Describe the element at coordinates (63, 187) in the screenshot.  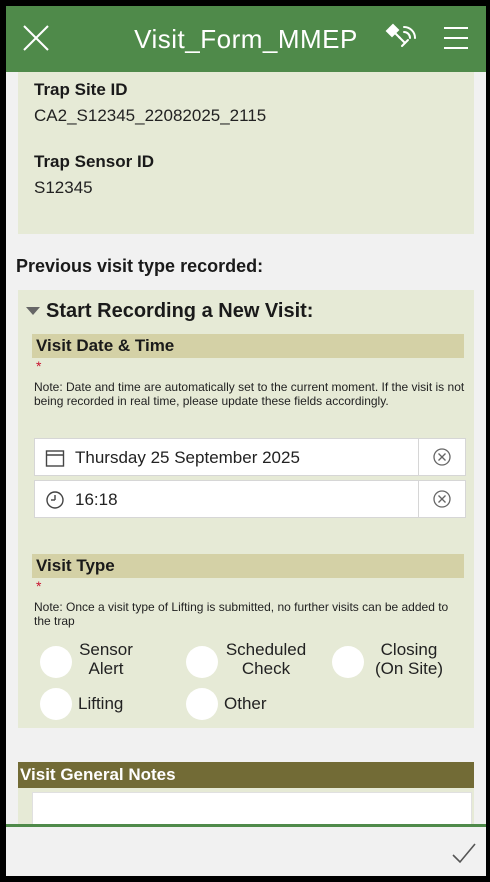
I see `trap-sensor-id-value: S12345` at that location.